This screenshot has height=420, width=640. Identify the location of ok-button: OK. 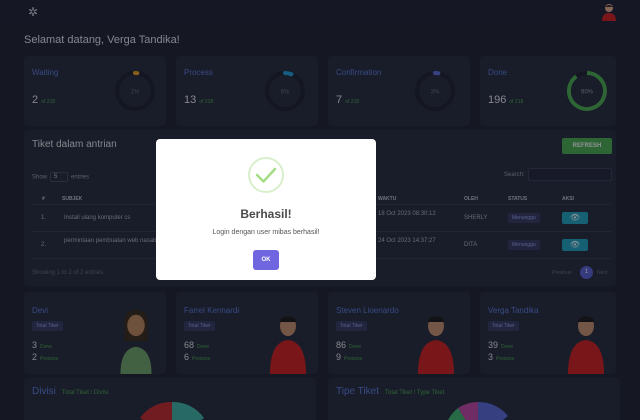
(266, 260).